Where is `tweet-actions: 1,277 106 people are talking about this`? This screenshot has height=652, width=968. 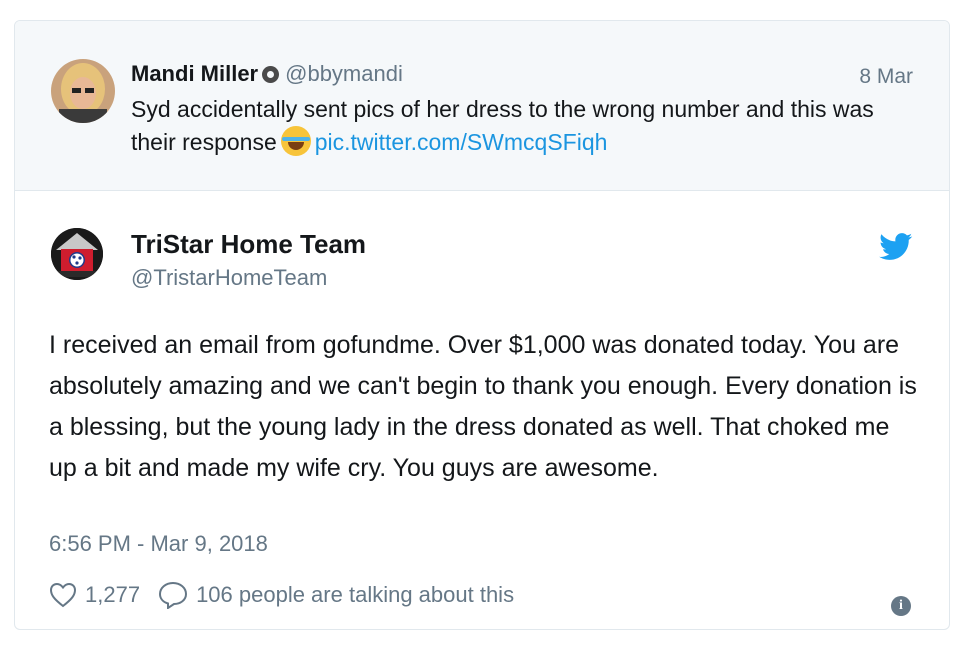 tweet-actions: 1,277 106 people are talking about this is located at coordinates (281, 595).